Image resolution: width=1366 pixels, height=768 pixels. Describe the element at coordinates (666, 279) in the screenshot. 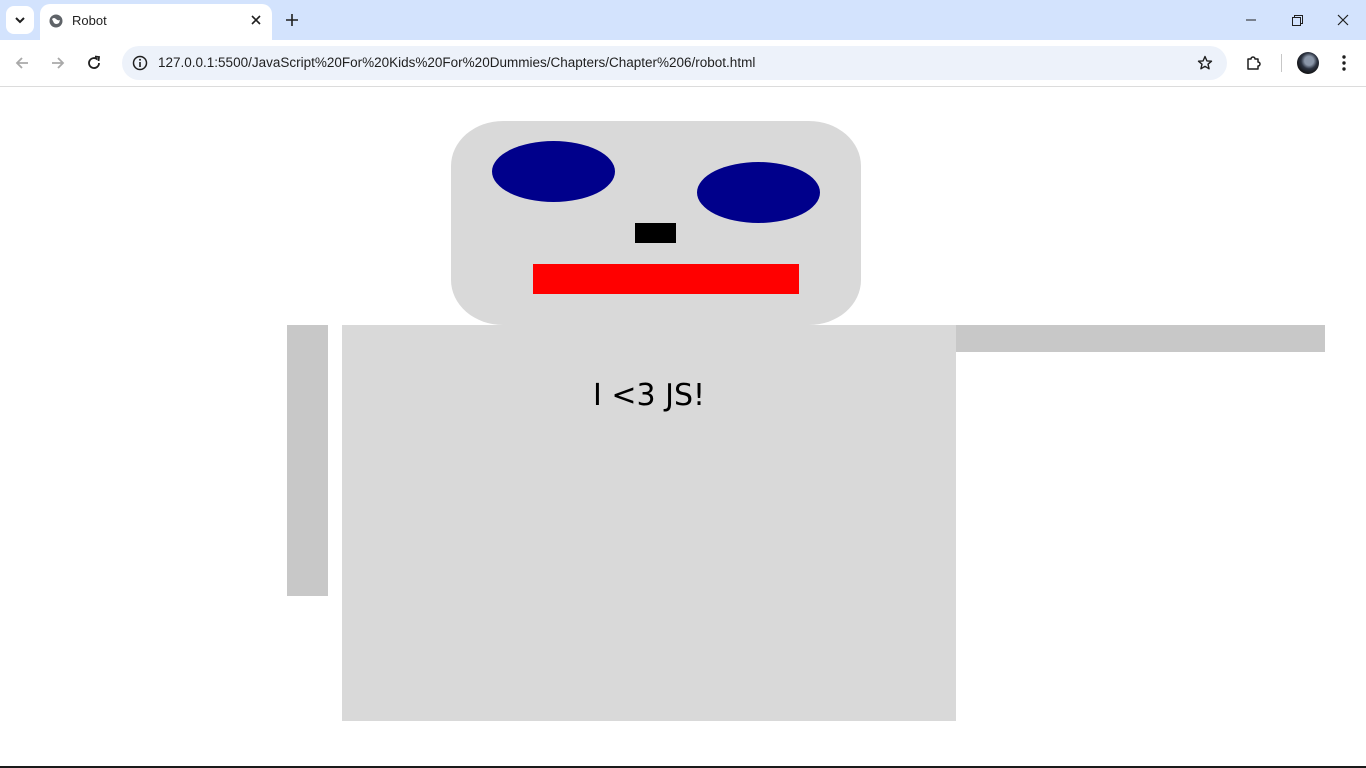

I see `robot-mouth` at that location.